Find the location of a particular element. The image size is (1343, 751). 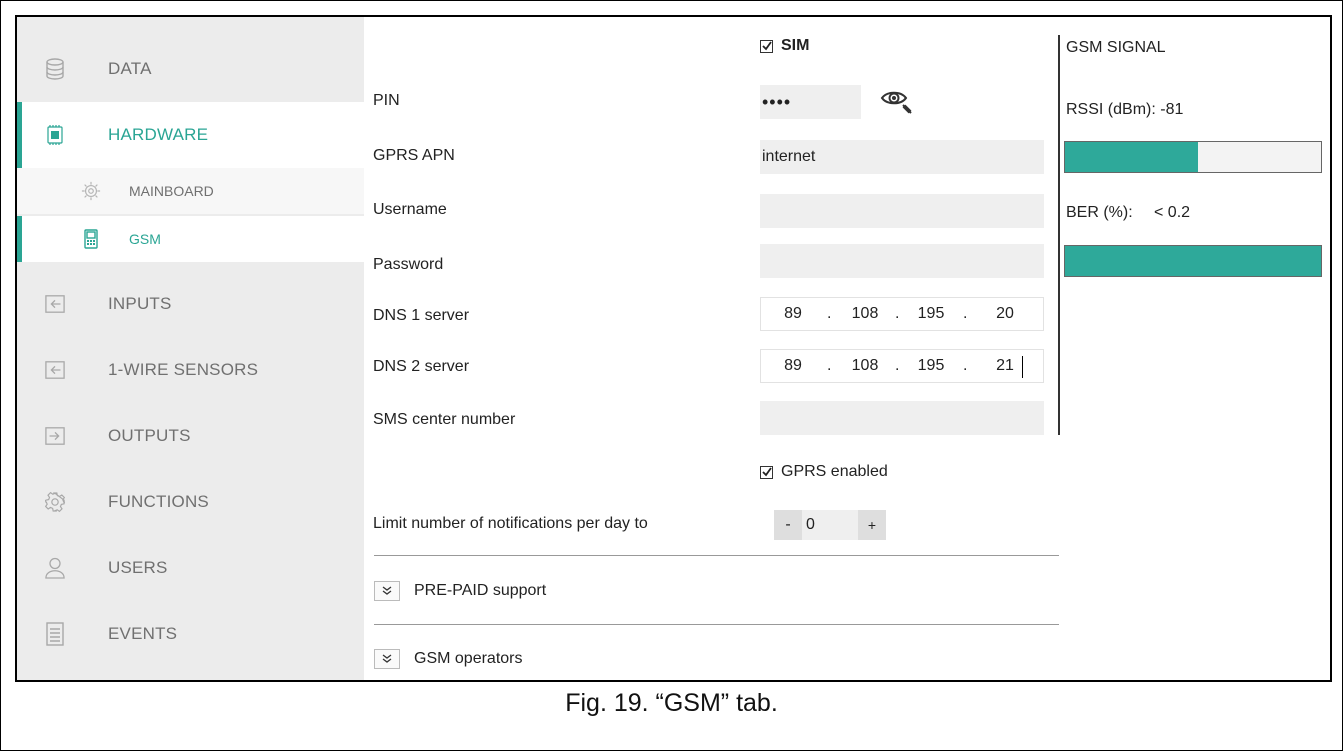

operators-label: GSM operators is located at coordinates (468, 658).